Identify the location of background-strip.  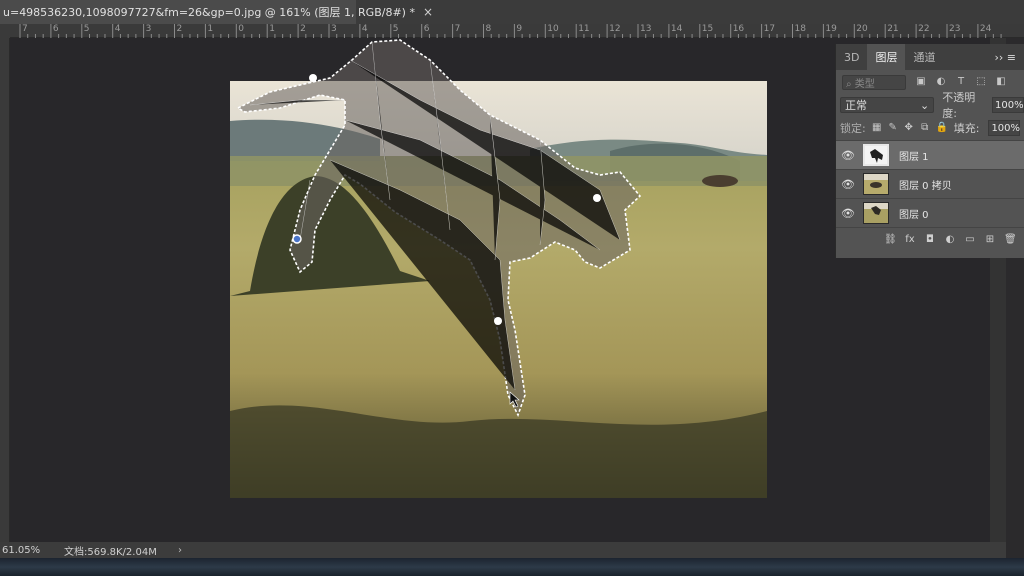
(512, 567).